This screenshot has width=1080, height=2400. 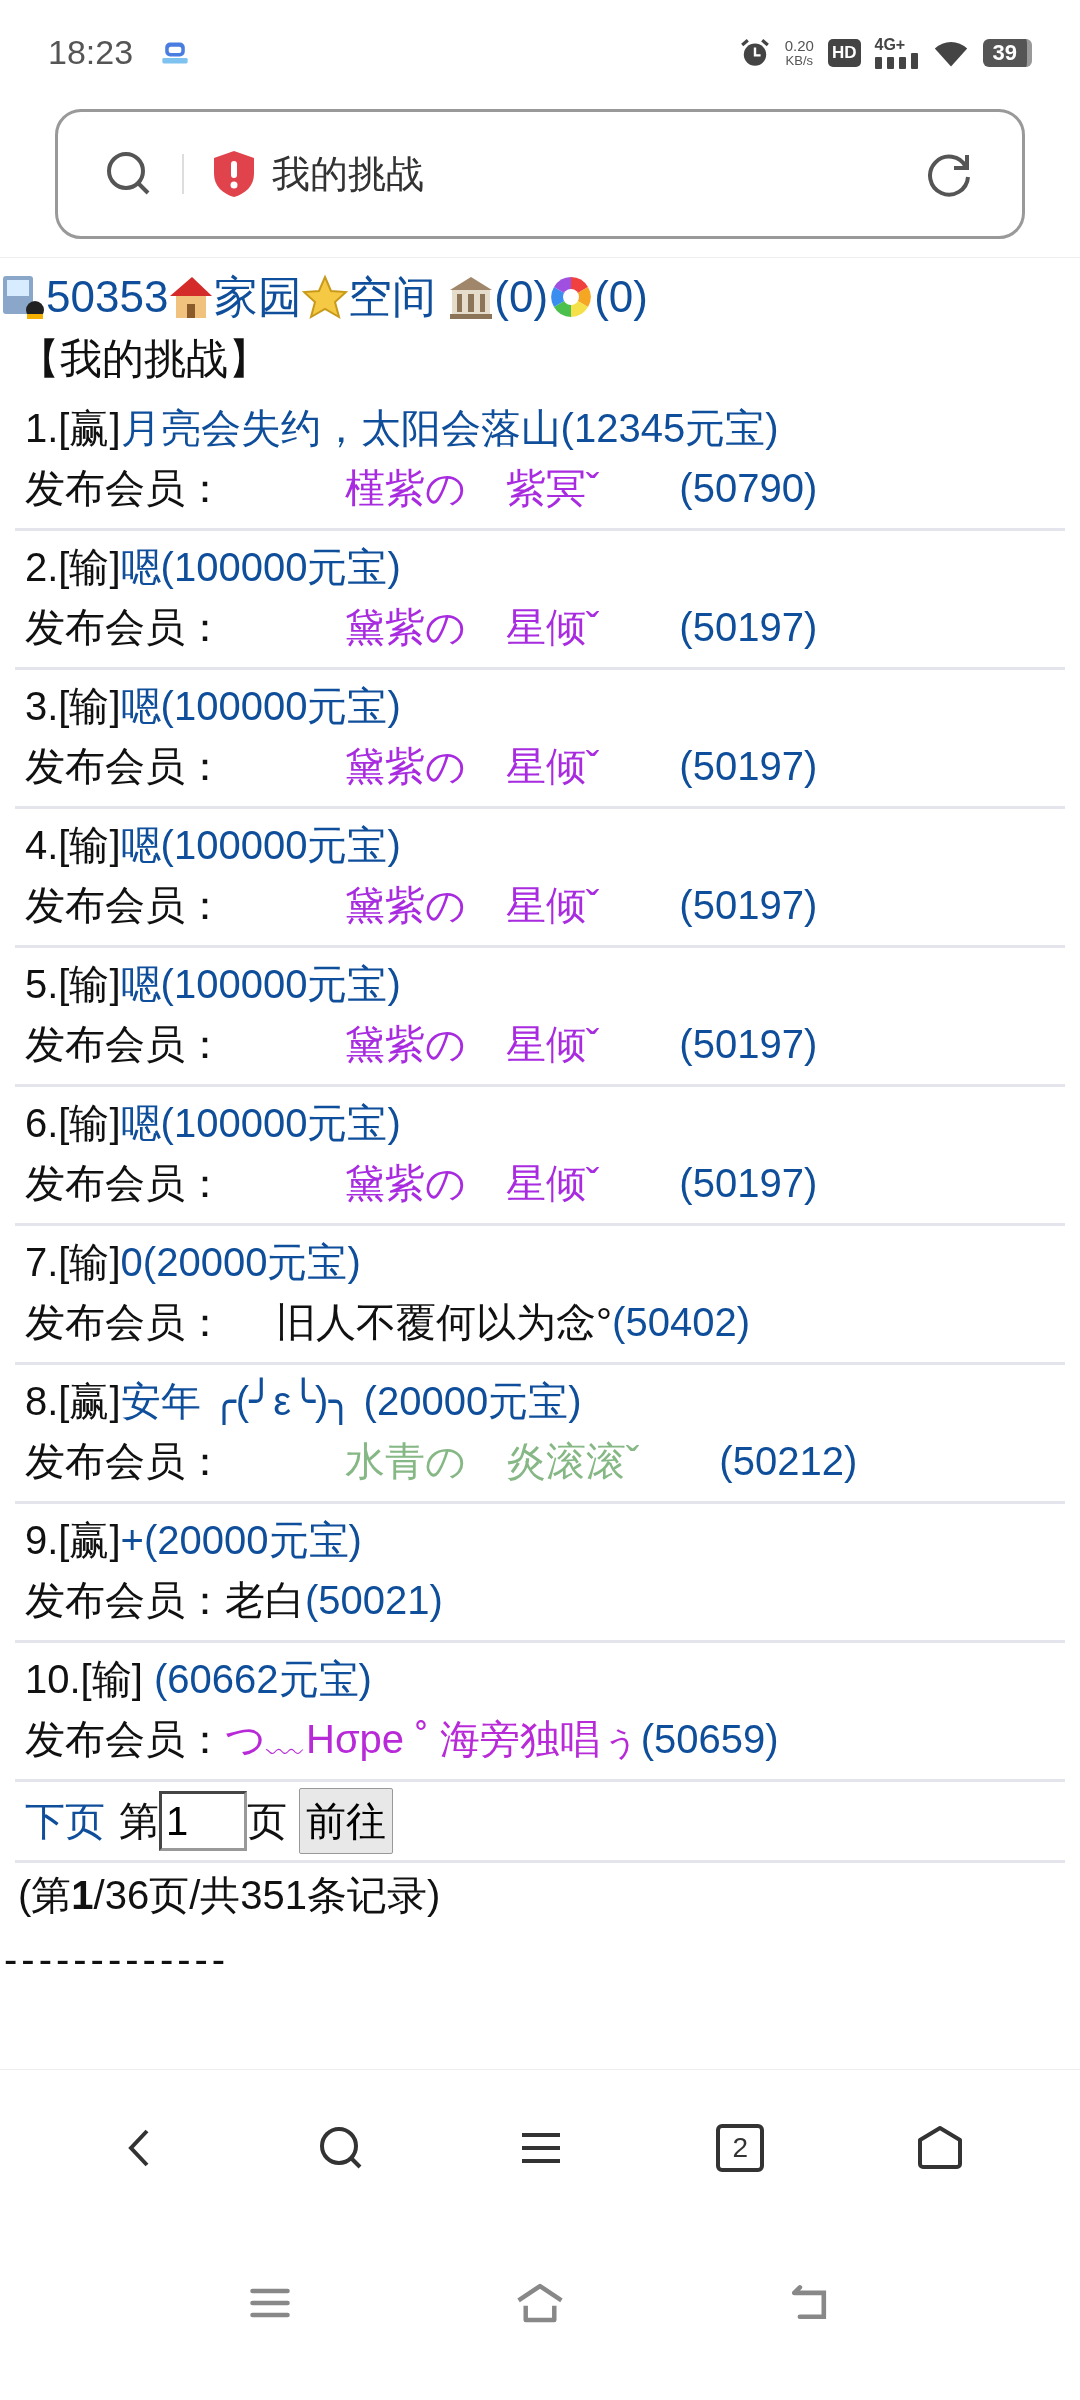 I want to click on member-id-link: (50402), so click(x=681, y=1322).